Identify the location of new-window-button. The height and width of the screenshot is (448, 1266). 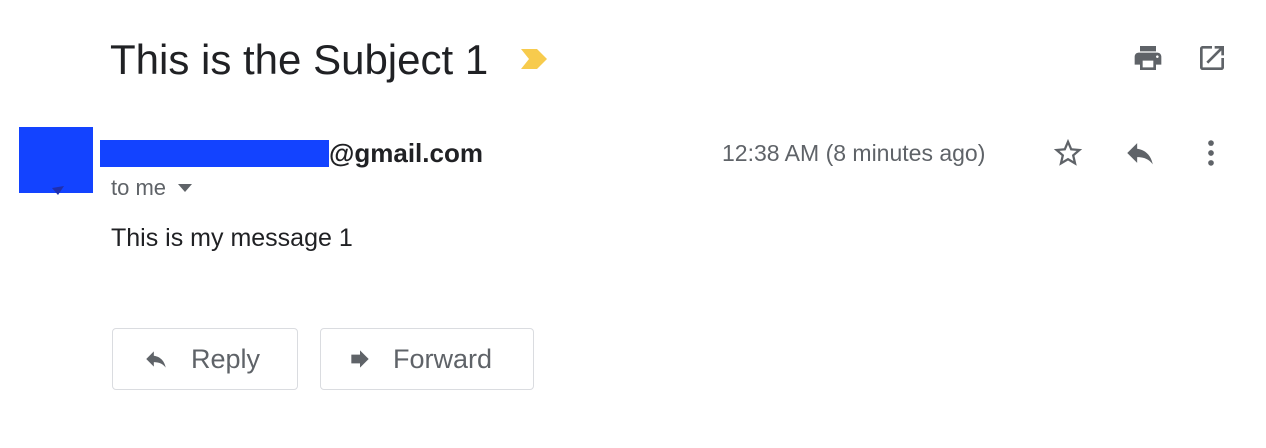
(1212, 58).